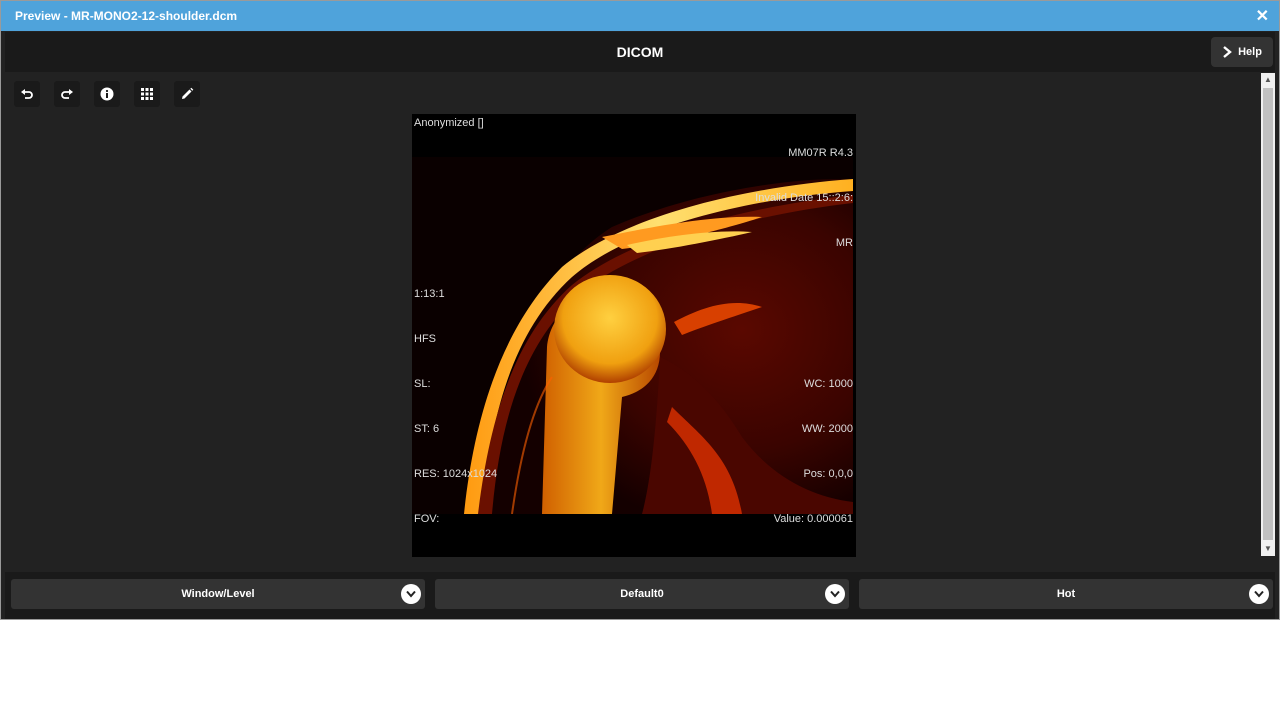  What do you see at coordinates (455, 407) in the screenshot?
I see `overlay-bottom-left: 1:13:1 HFS SL: ST: 6 RES: 1024x1024 FOV:` at bounding box center [455, 407].